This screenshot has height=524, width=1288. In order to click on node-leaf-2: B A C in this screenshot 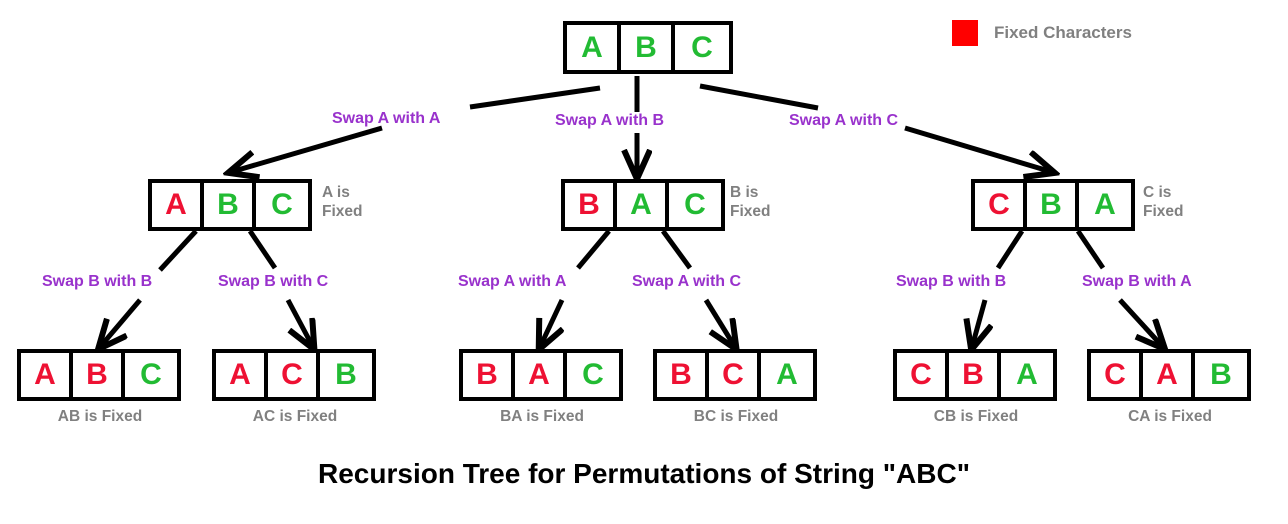, I will do `click(541, 375)`.